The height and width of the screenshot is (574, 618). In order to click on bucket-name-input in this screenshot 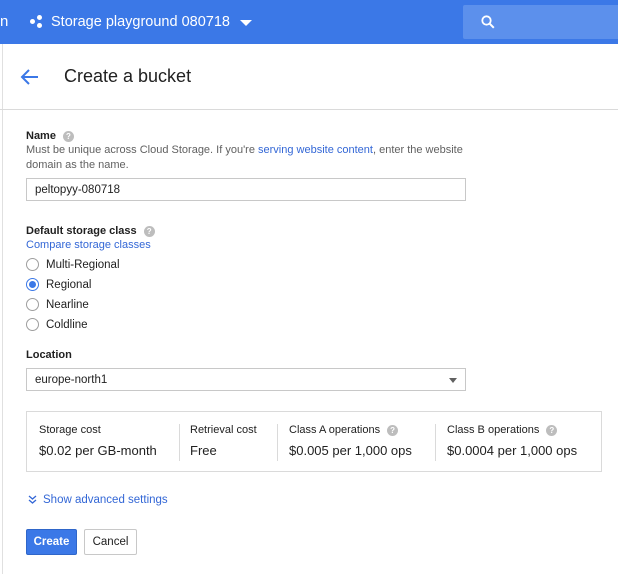, I will do `click(246, 189)`.